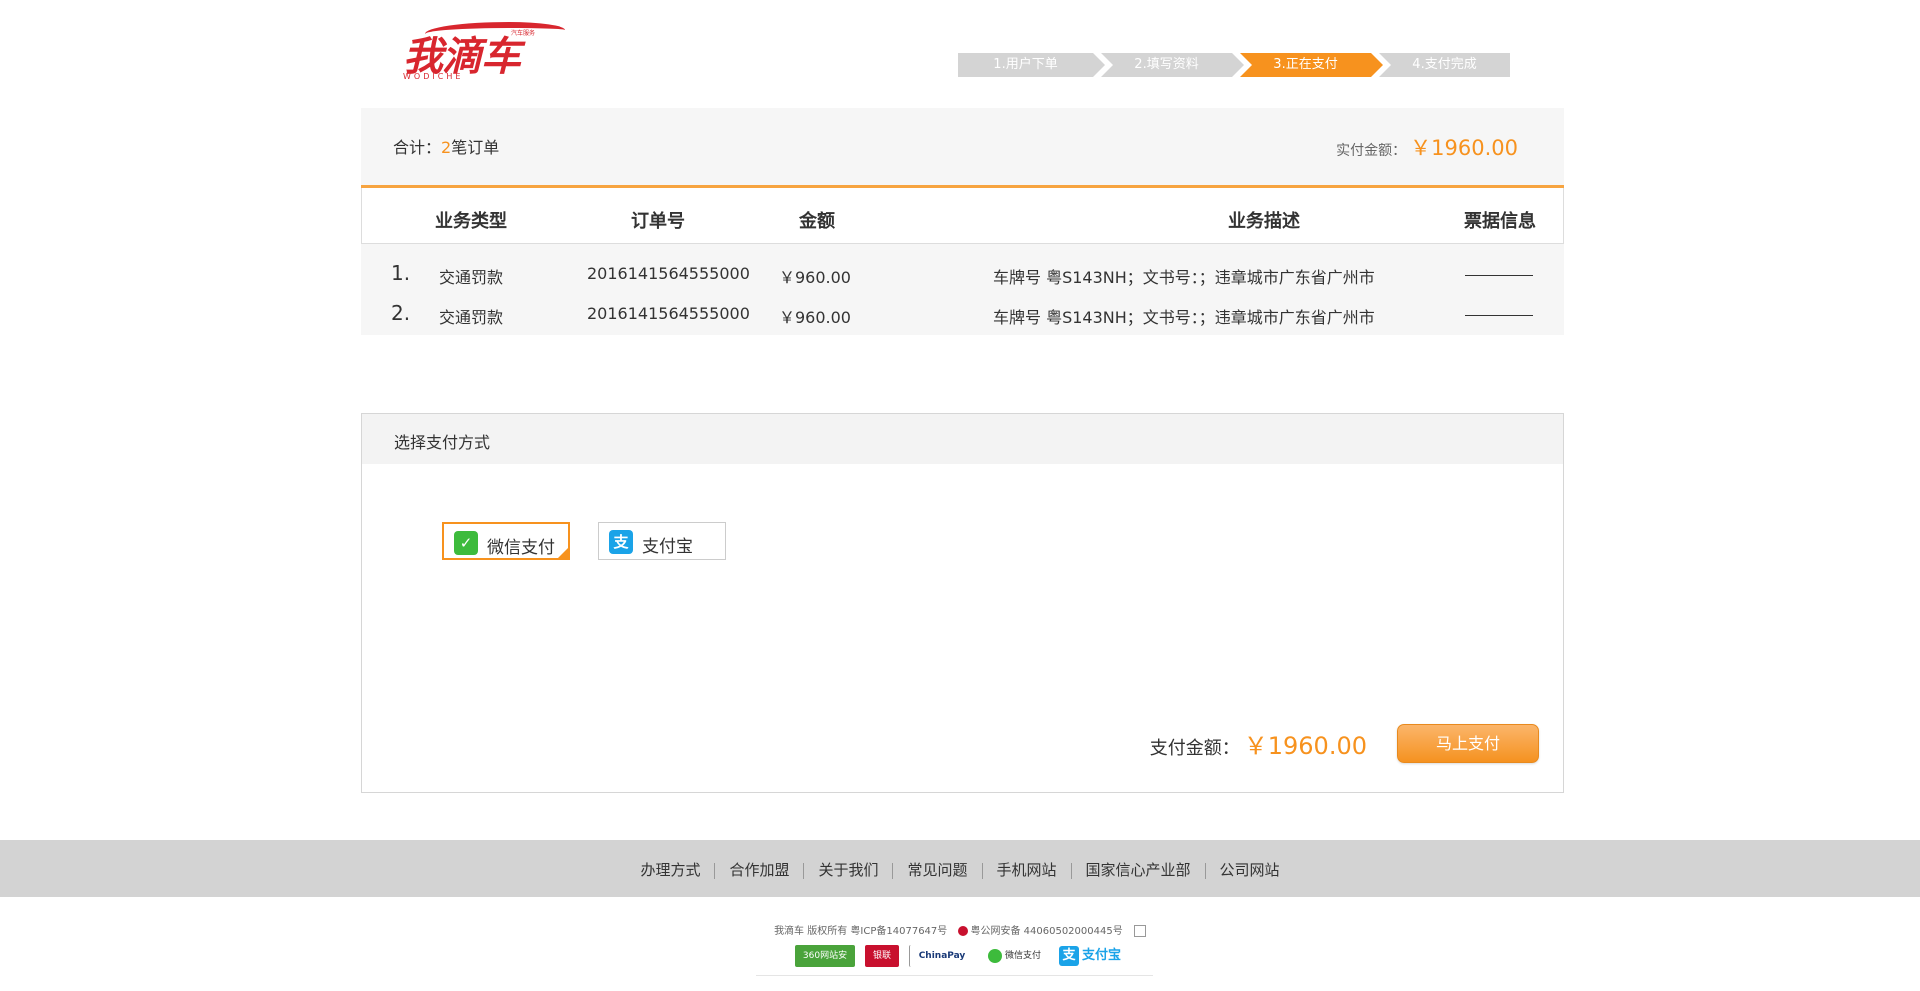 The height and width of the screenshot is (991, 1920). Describe the element at coordinates (1166, 64) in the screenshot. I see `step-label: 2.填写资料` at that location.